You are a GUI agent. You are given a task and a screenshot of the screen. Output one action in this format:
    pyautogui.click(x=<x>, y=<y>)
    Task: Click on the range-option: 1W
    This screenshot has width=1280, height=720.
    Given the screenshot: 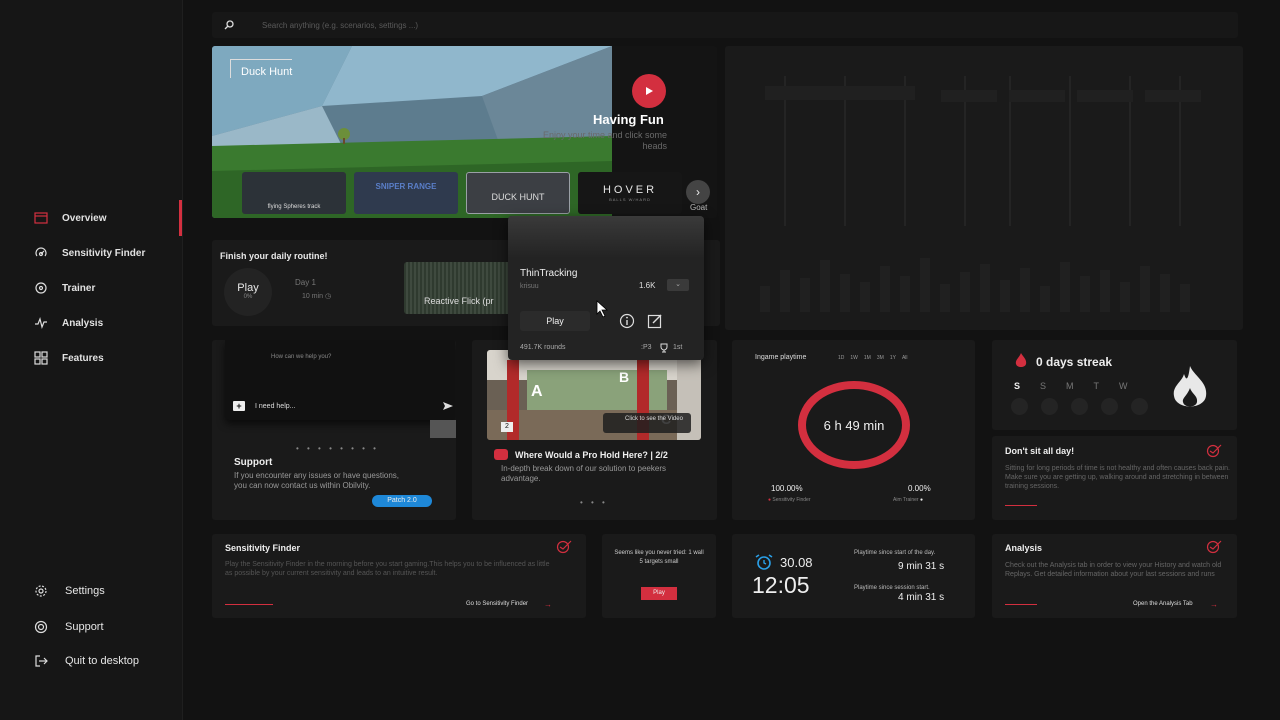 What is the action you would take?
    pyautogui.click(x=854, y=358)
    